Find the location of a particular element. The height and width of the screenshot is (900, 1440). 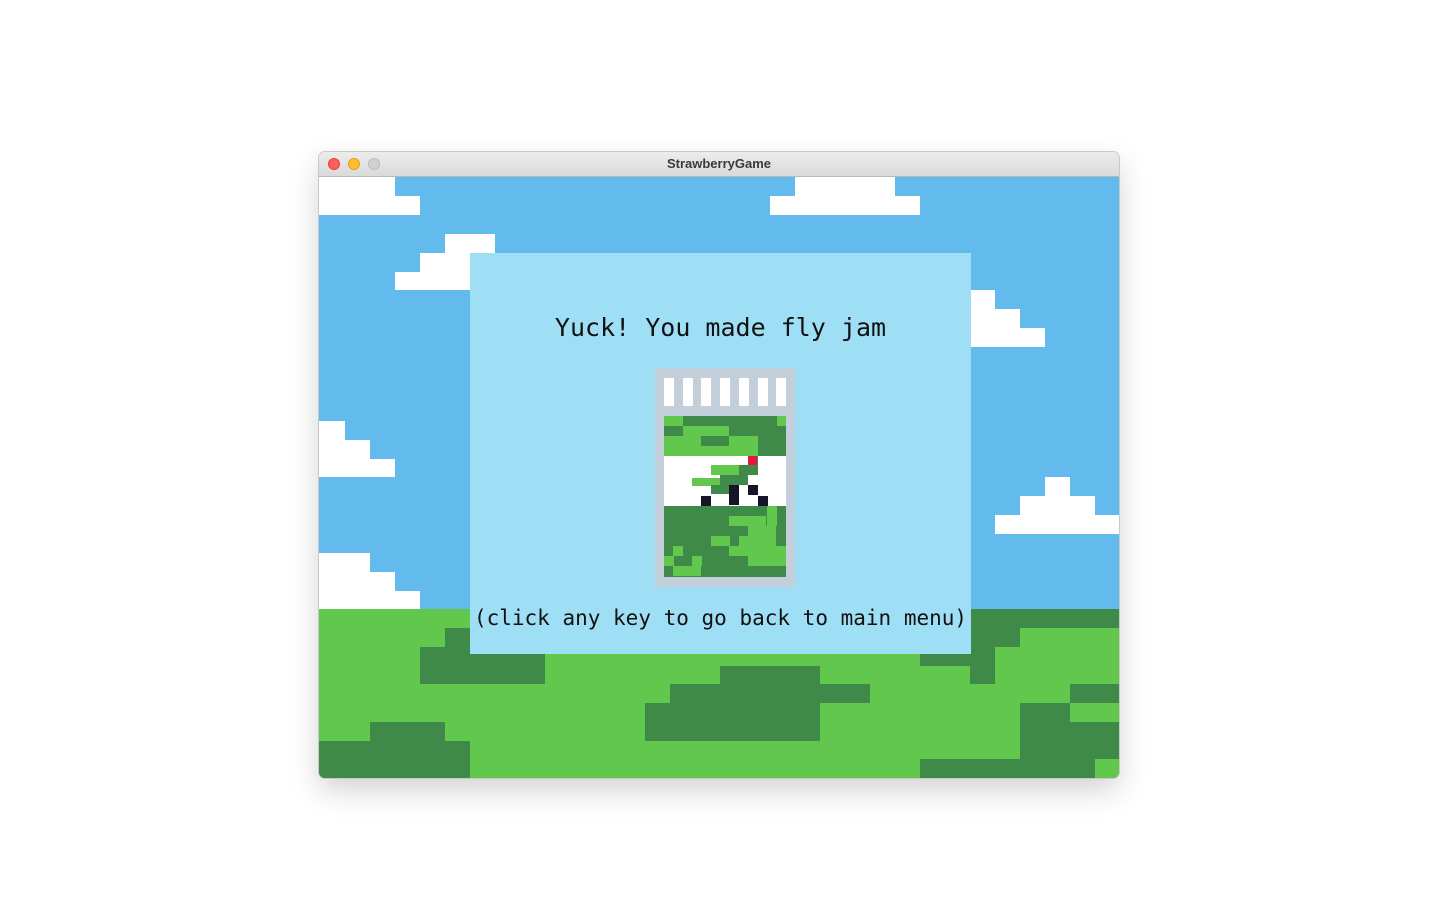

window-title: StrawberryGame is located at coordinates (719, 163).